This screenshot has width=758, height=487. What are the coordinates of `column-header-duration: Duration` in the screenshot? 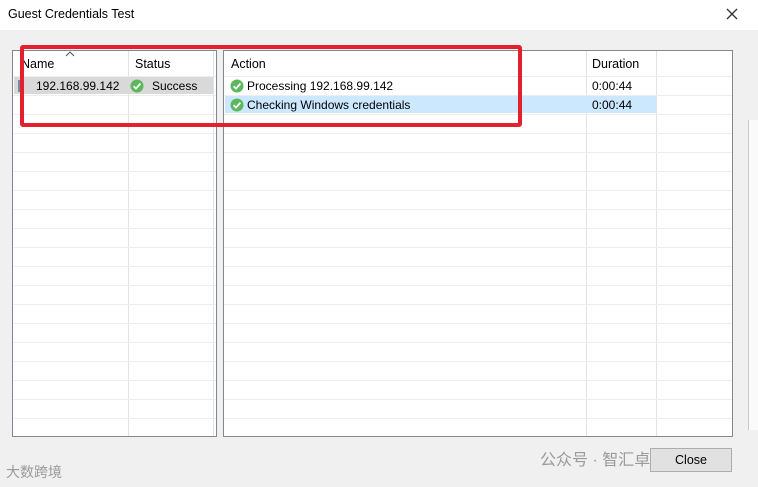 It's located at (615, 64).